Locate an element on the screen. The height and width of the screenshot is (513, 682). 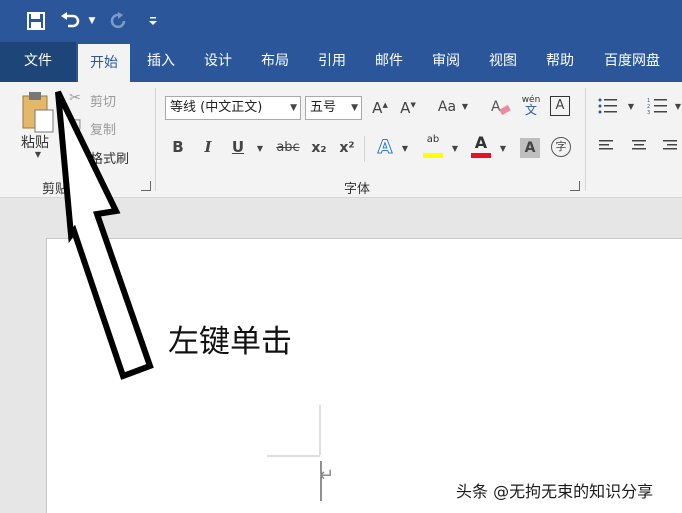
annotation-label: 左键单击 is located at coordinates (230, 342).